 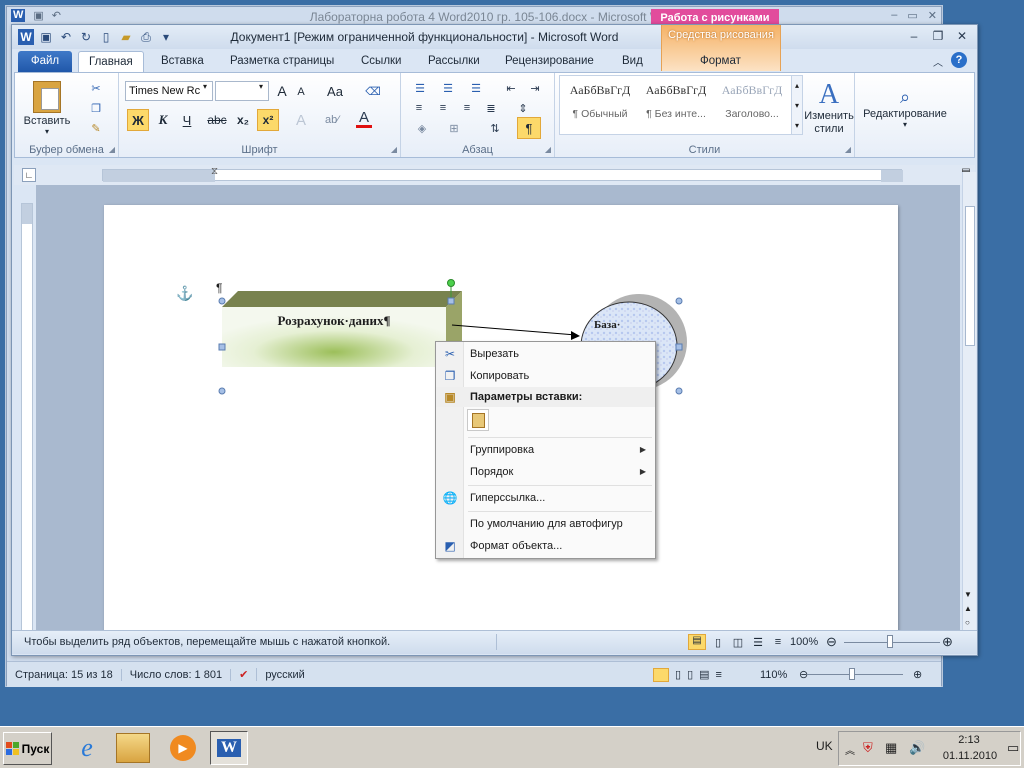 I want to click on text-effects-icon: A, so click(x=301, y=120).